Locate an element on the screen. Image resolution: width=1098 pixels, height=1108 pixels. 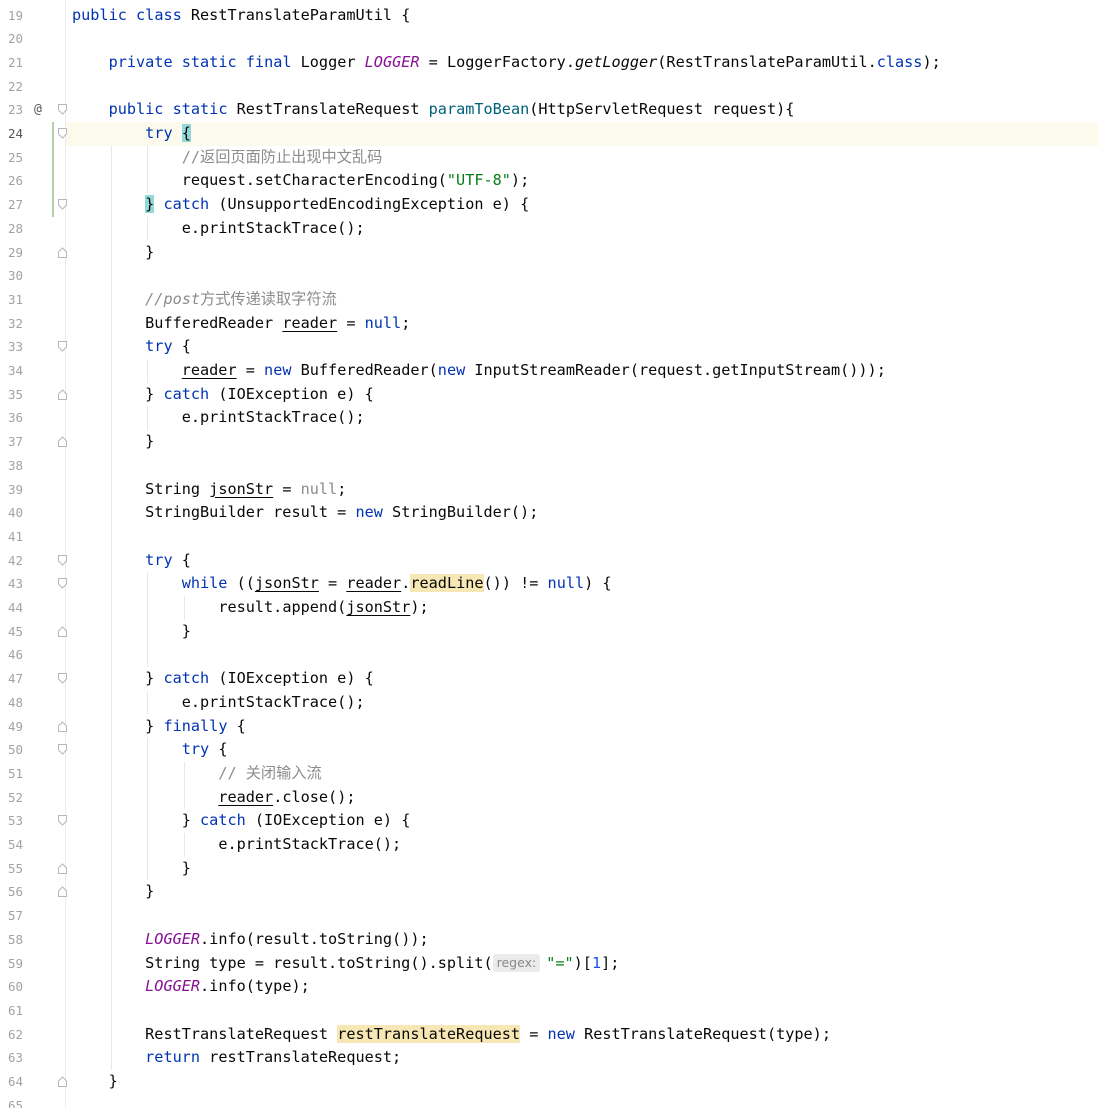
gutter-row: 60 is located at coordinates (32, 987).